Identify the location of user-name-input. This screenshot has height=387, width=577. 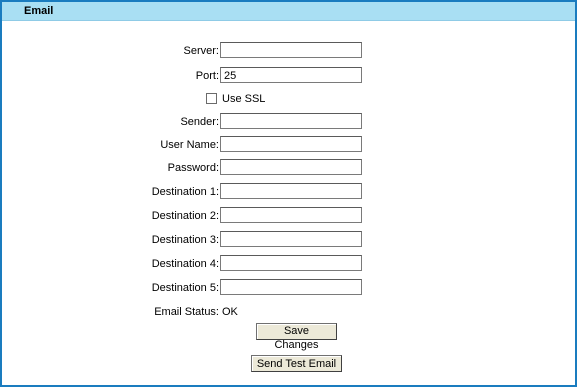
(291, 144).